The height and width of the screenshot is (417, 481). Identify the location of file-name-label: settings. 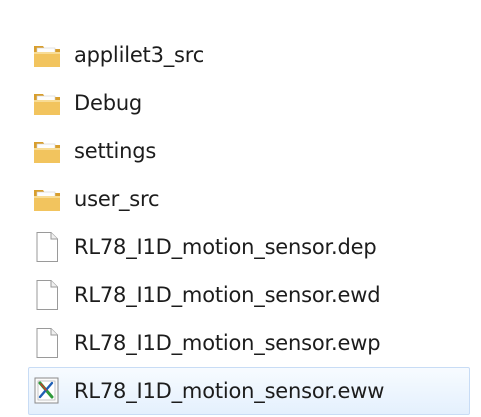
(115, 151).